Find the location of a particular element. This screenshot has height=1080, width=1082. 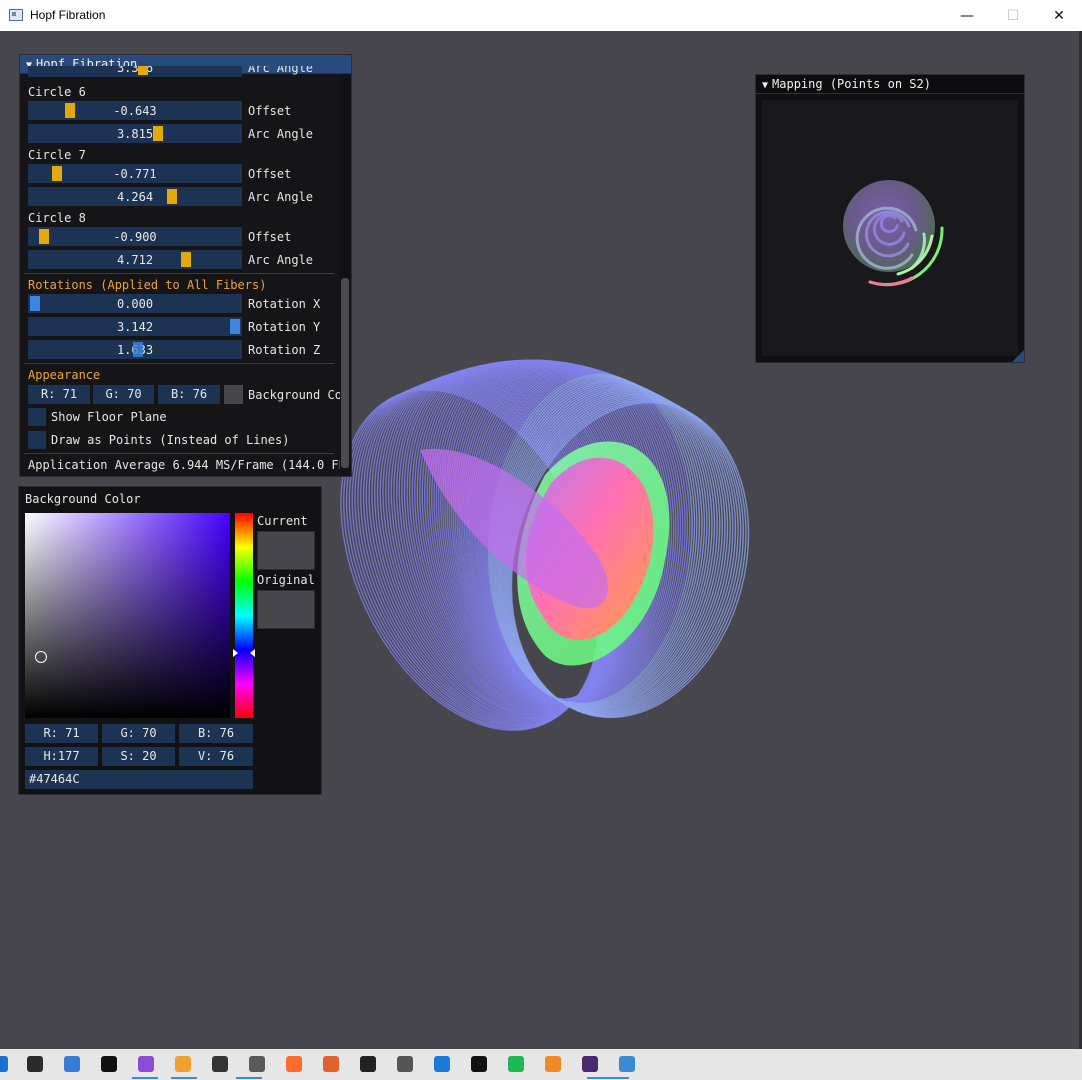

slider-label: Arc Angle is located at coordinates (281, 197).